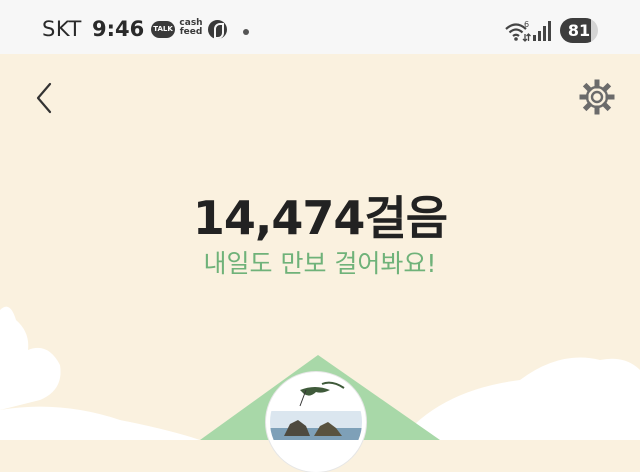  I want to click on chevron-left-icon, so click(44, 98).